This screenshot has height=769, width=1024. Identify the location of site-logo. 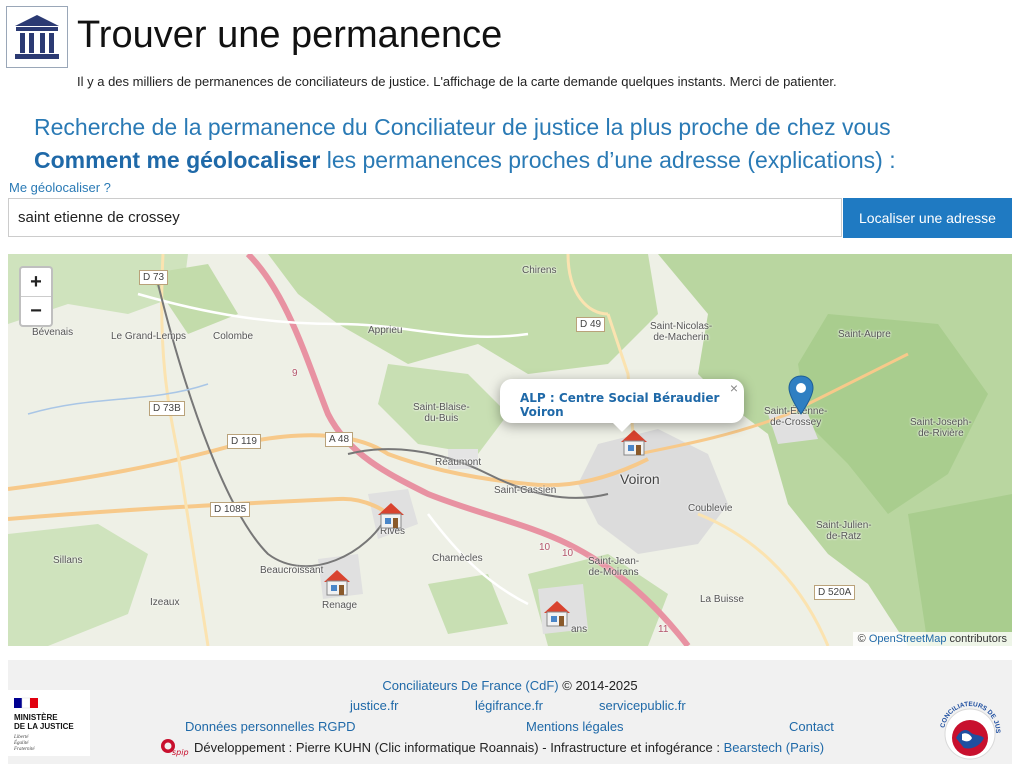
(37, 37).